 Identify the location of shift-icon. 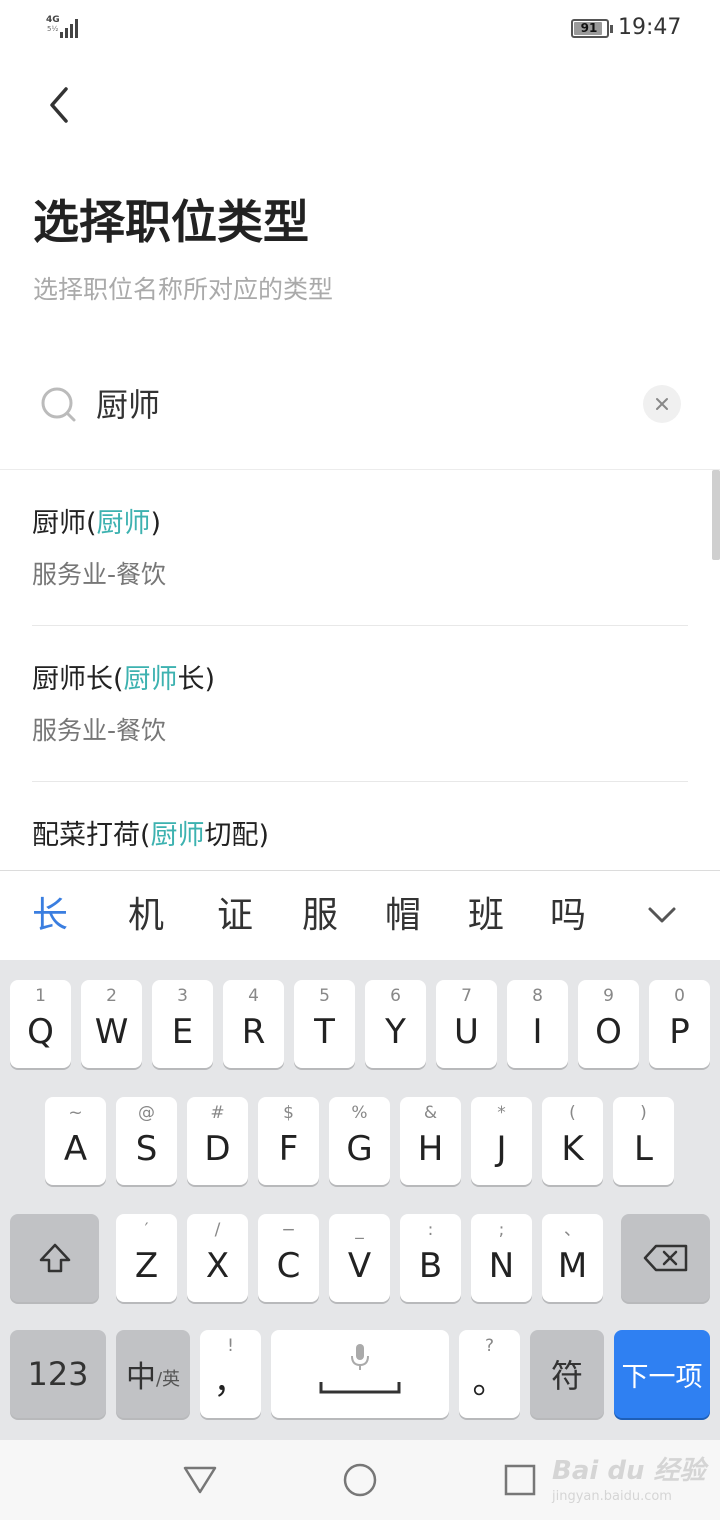
(54, 1258).